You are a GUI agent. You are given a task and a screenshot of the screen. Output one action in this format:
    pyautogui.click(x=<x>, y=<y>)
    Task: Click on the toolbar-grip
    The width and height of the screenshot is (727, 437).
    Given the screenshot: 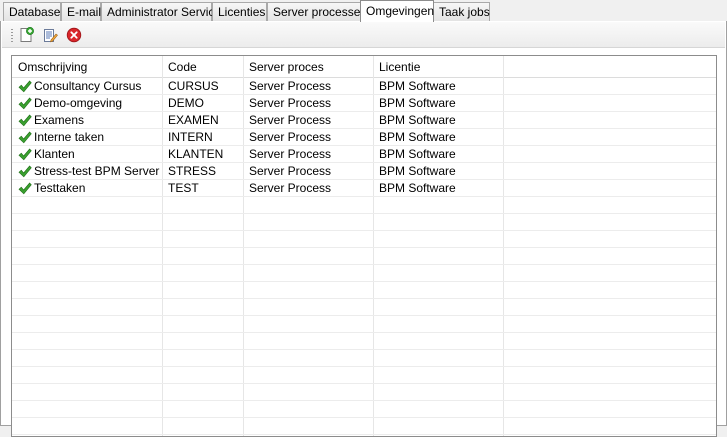 What is the action you would take?
    pyautogui.click(x=12, y=36)
    